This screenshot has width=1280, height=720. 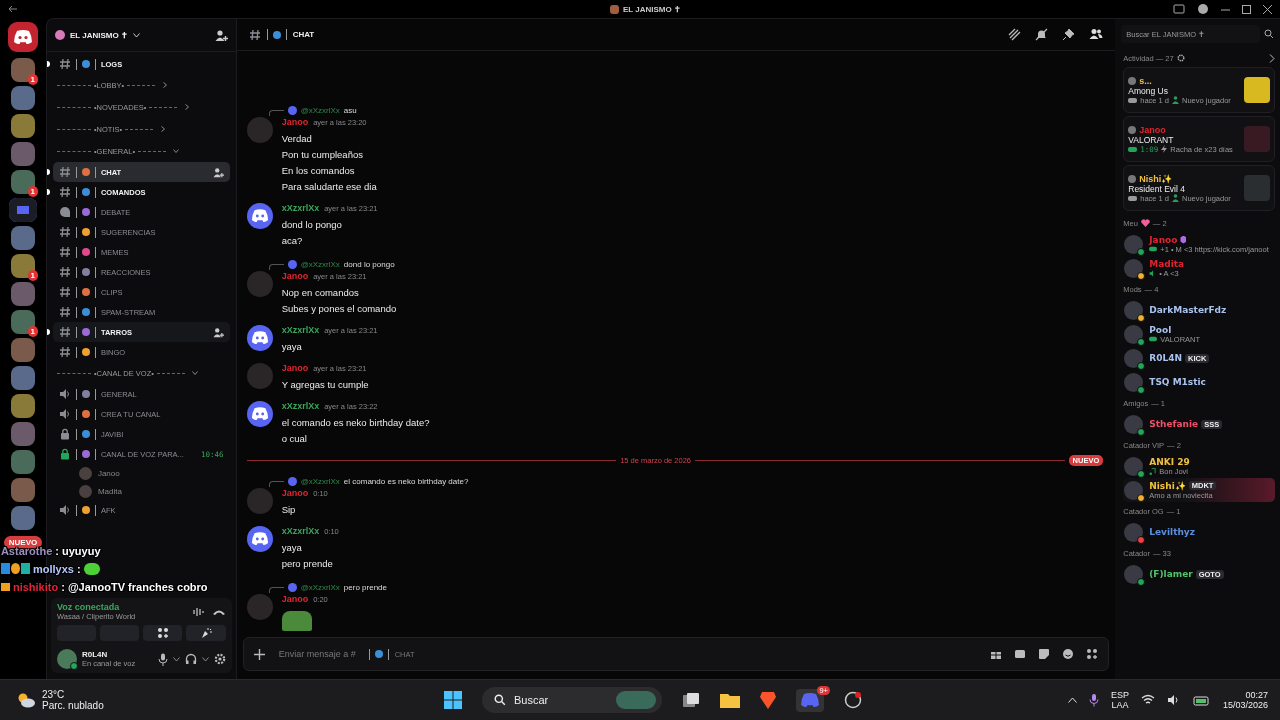 I want to click on windows-start-icon, so click(x=453, y=700).